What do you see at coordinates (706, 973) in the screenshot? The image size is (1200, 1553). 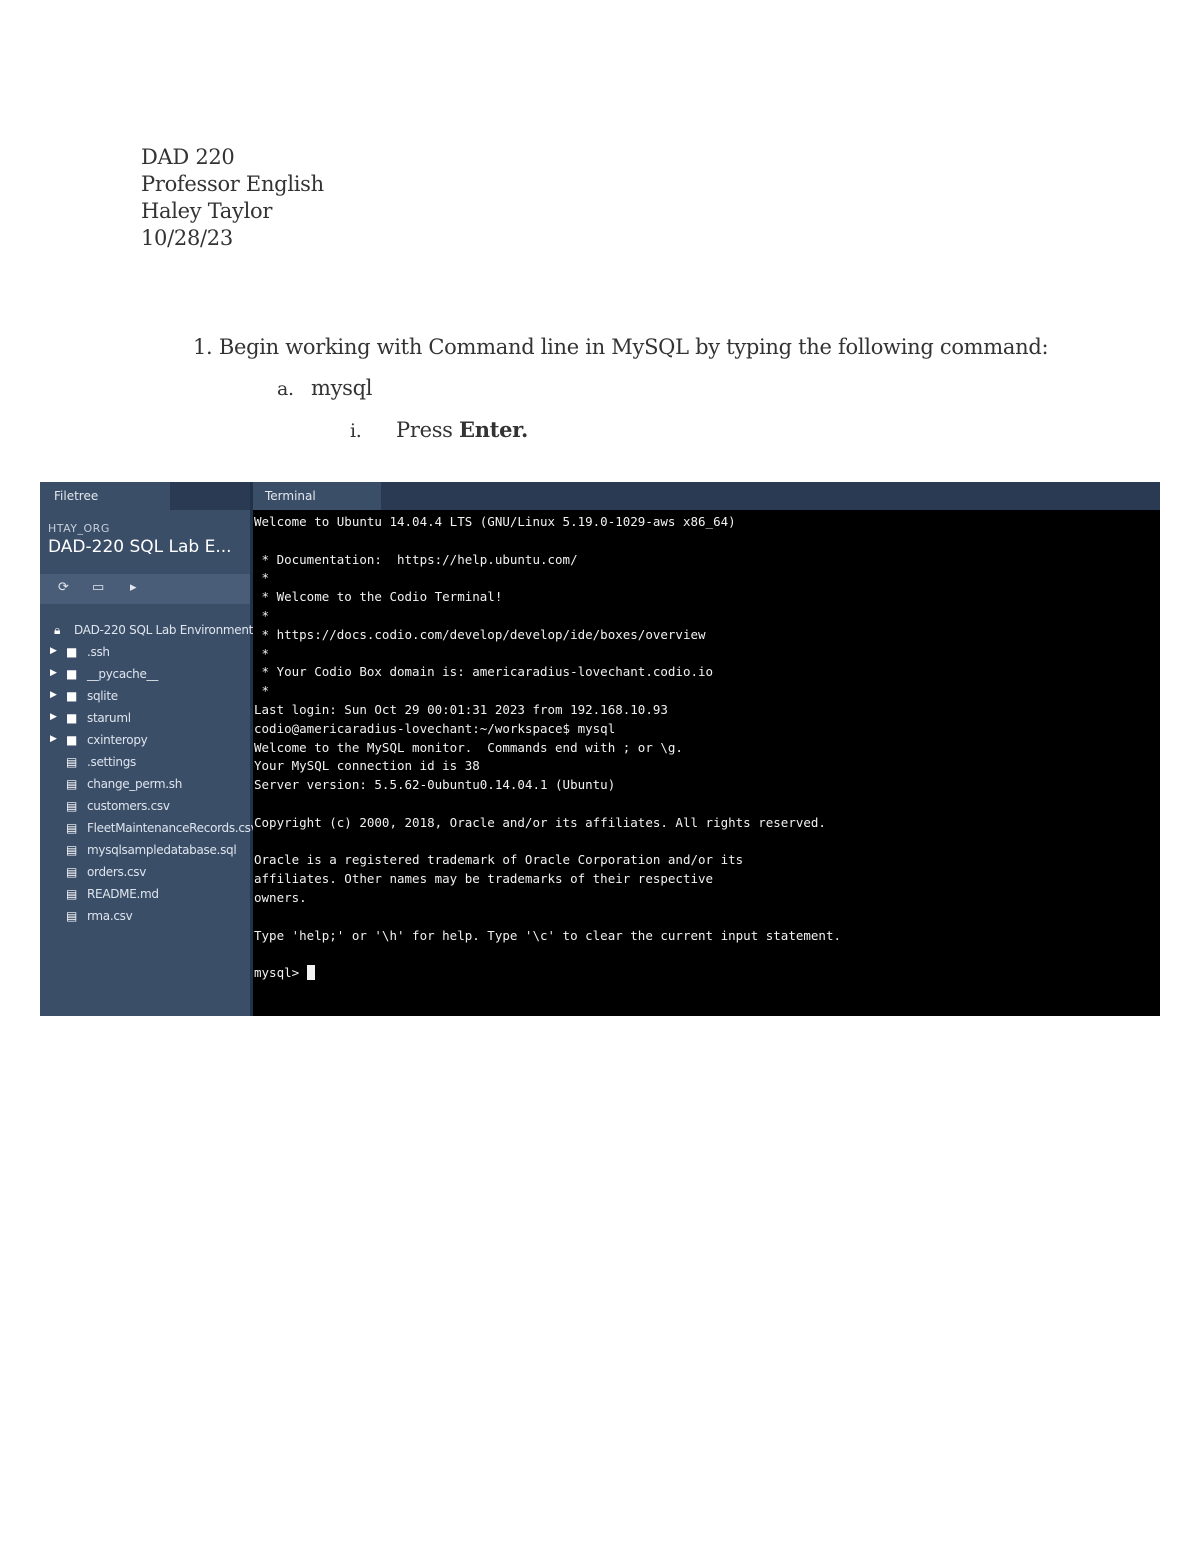 I see `terminal-prompt: mysql>` at bounding box center [706, 973].